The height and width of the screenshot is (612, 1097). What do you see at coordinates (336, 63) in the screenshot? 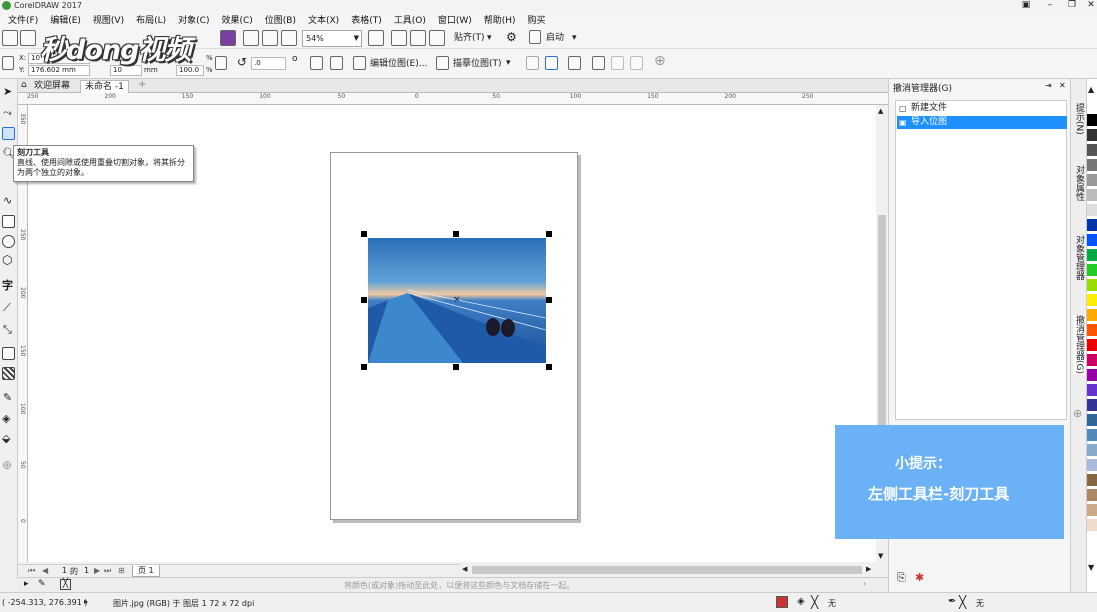
I see `mirror-vertical-icon` at bounding box center [336, 63].